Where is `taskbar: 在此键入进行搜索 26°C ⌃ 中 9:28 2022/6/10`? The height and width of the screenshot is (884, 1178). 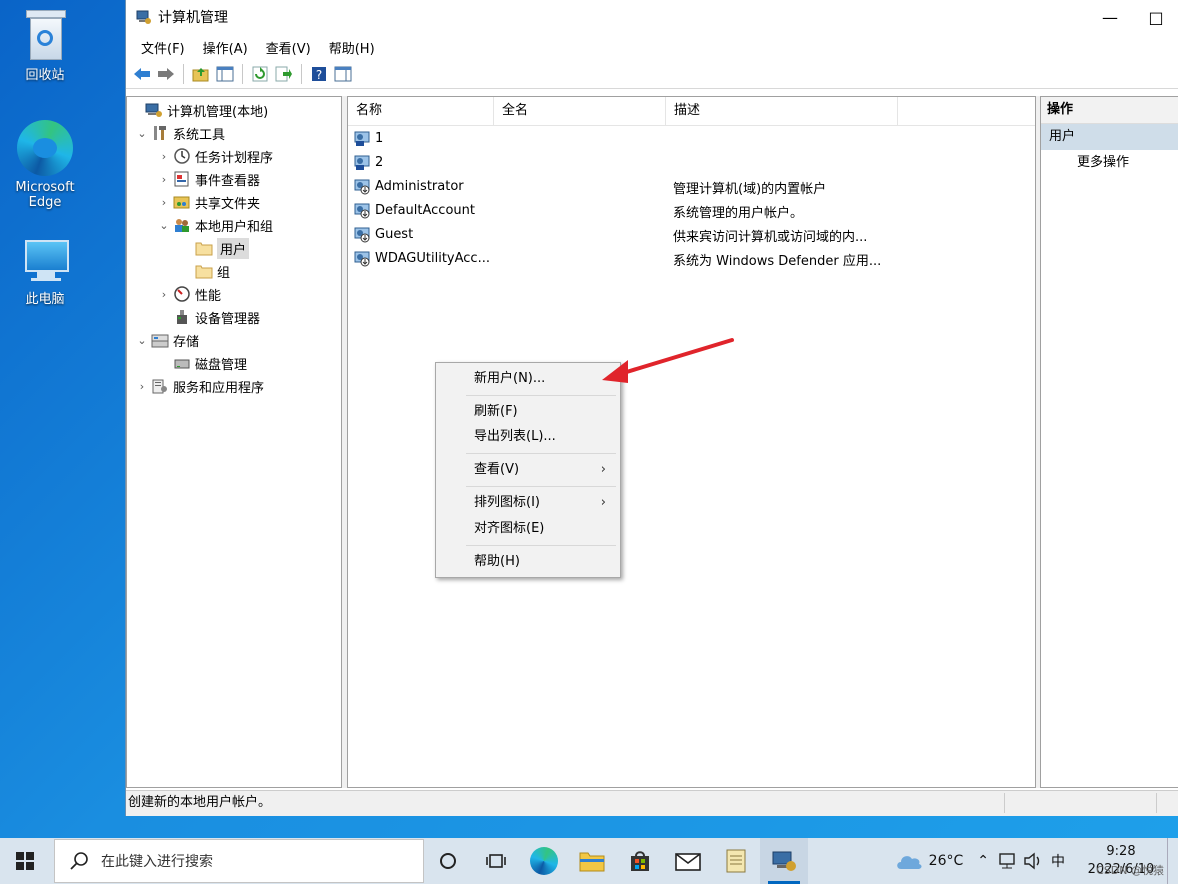
taskbar: 在此键入进行搜索 26°C ⌃ 中 9:28 2022/6/10 is located at coordinates (589, 861).